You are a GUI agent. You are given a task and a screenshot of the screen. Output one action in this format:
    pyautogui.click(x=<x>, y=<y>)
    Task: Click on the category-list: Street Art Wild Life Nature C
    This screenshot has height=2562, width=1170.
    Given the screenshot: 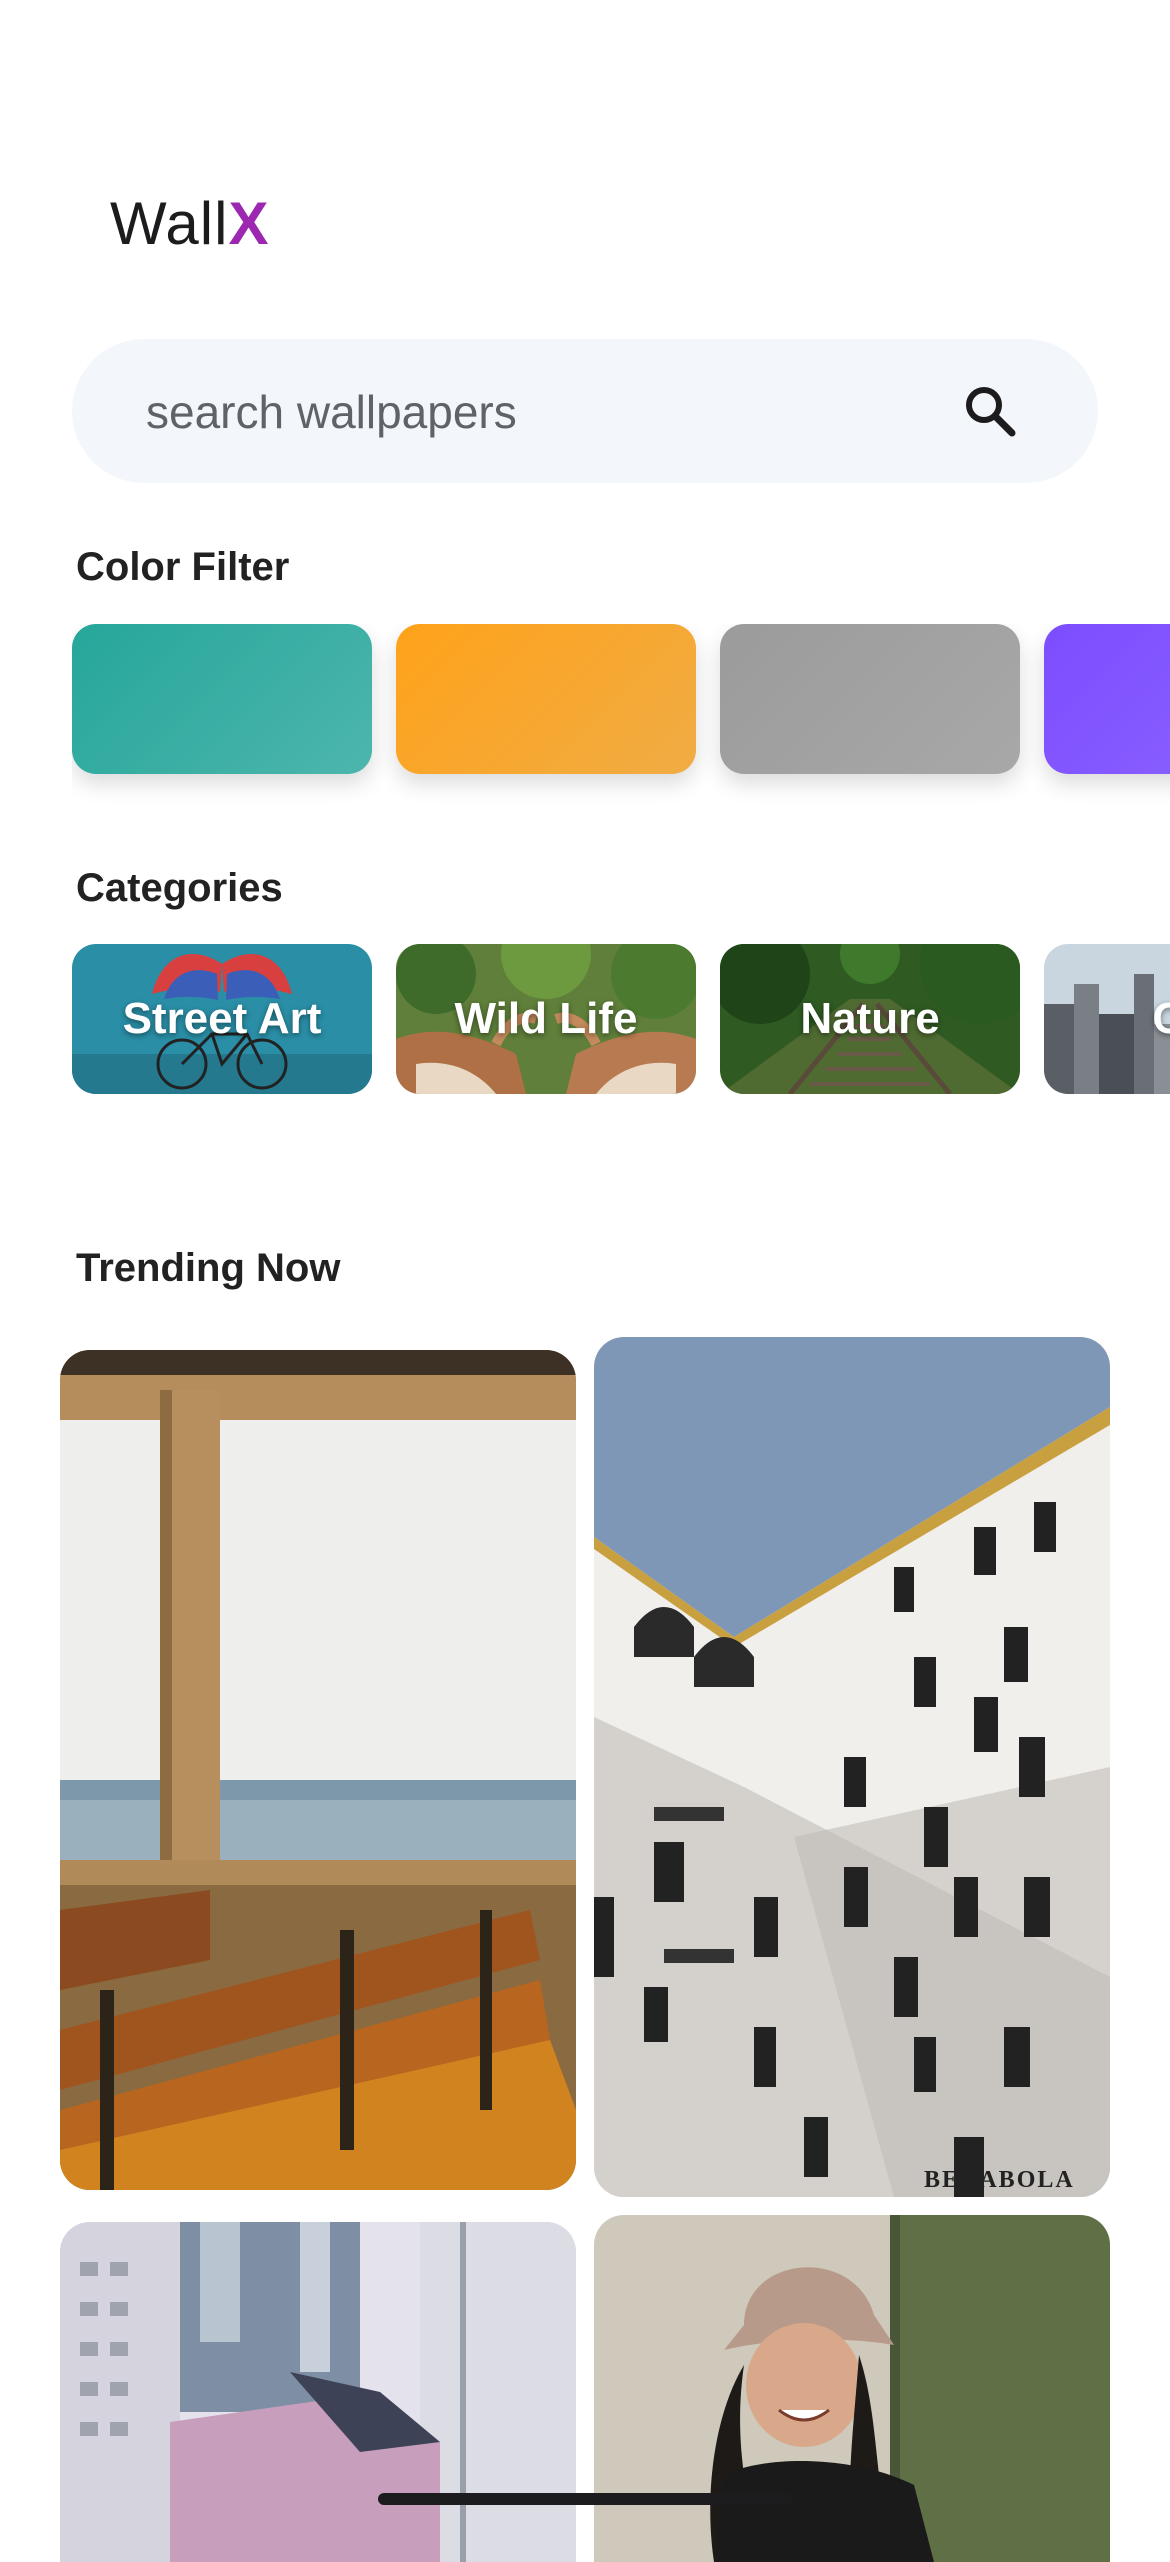 What is the action you would take?
    pyautogui.click(x=621, y=1020)
    